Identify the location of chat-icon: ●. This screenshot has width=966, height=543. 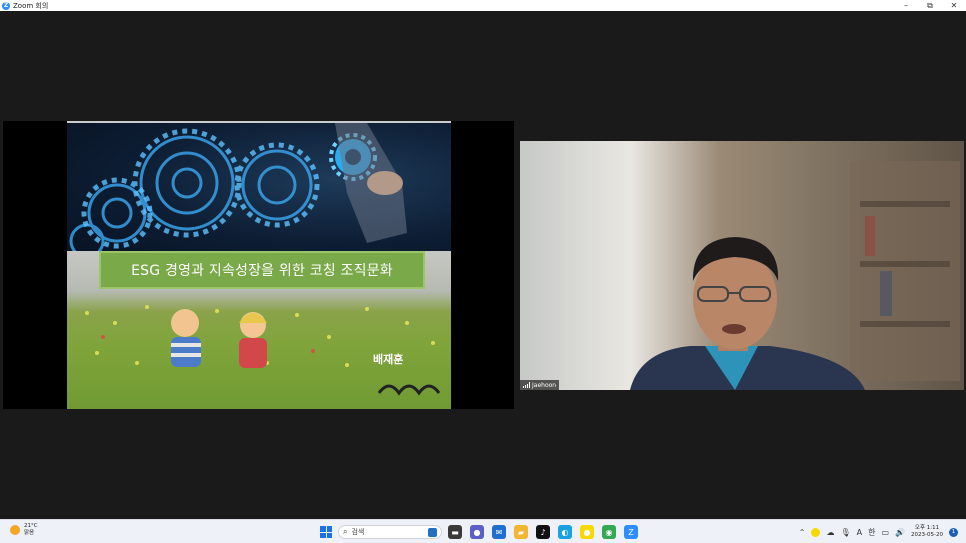
(477, 532).